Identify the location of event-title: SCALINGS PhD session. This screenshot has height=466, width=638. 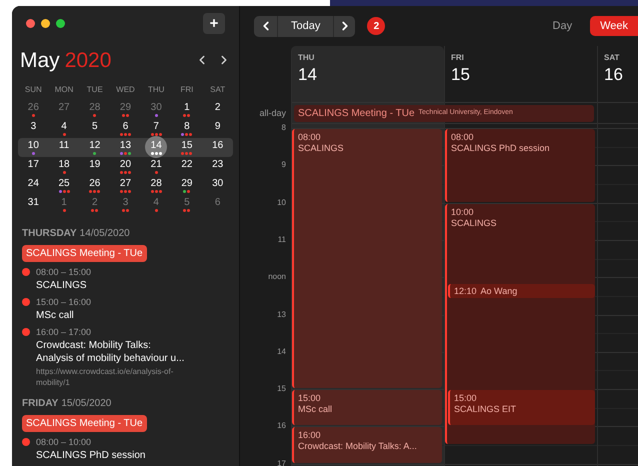
(91, 455).